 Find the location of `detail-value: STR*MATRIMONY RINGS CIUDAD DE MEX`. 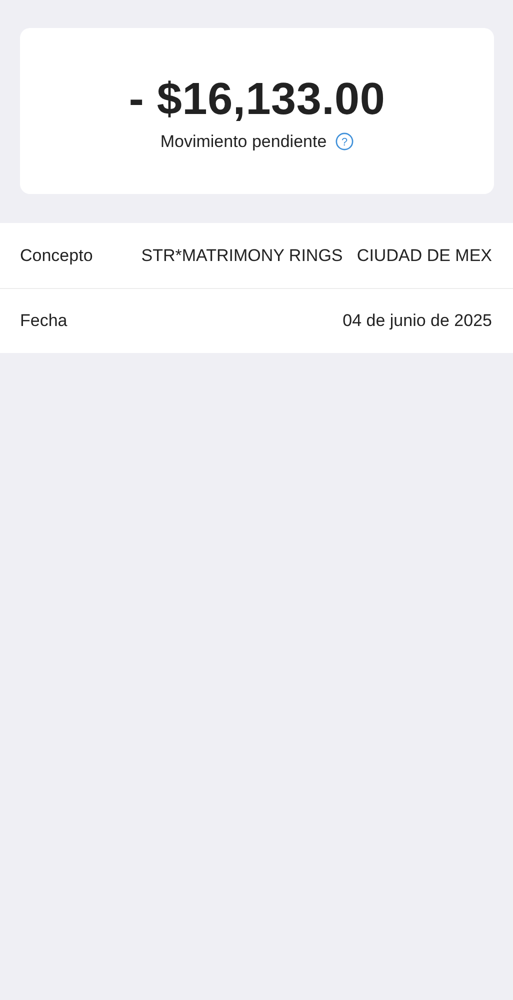

detail-value: STR*MATRIMONY RINGS CIUDAD DE MEX is located at coordinates (316, 255).